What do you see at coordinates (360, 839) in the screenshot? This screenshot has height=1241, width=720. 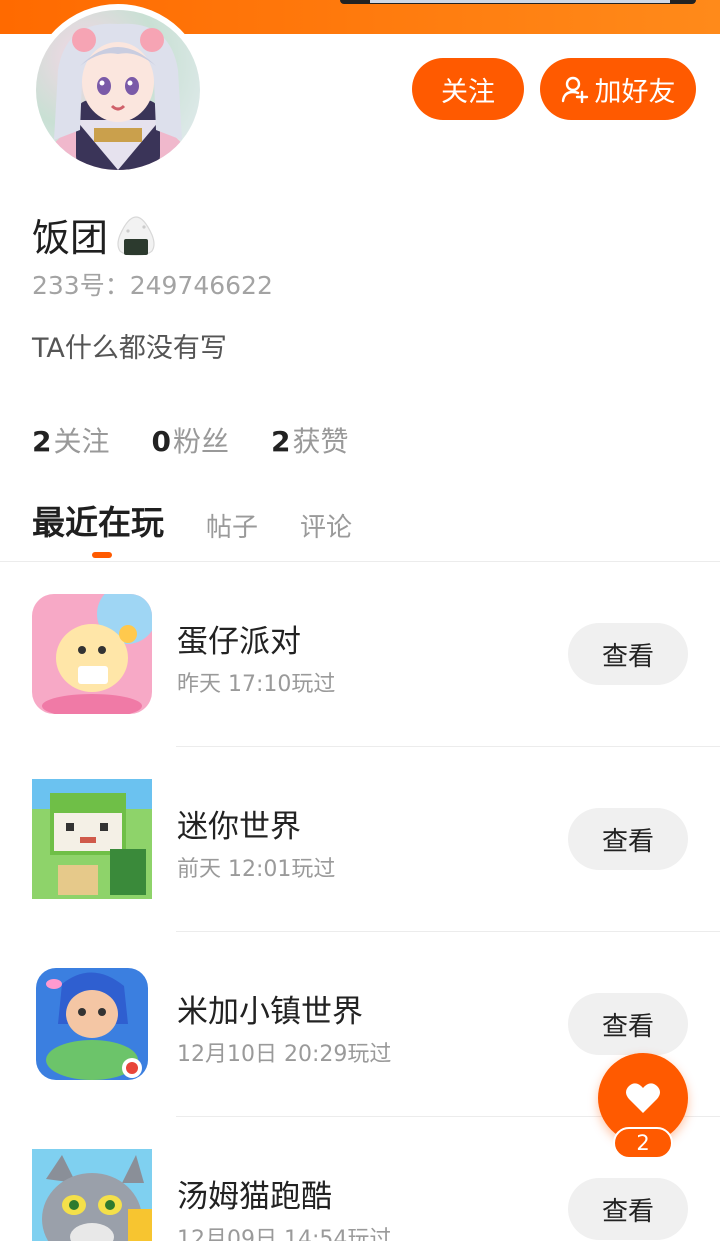 I see `list-item: 迷你世界 前天 12:01玩过 查看` at bounding box center [360, 839].